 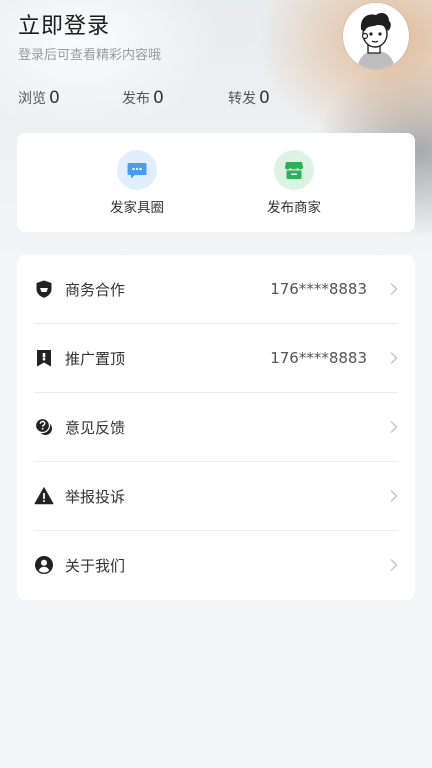 What do you see at coordinates (95, 428) in the screenshot?
I see `menu-item-label: 意见反馈` at bounding box center [95, 428].